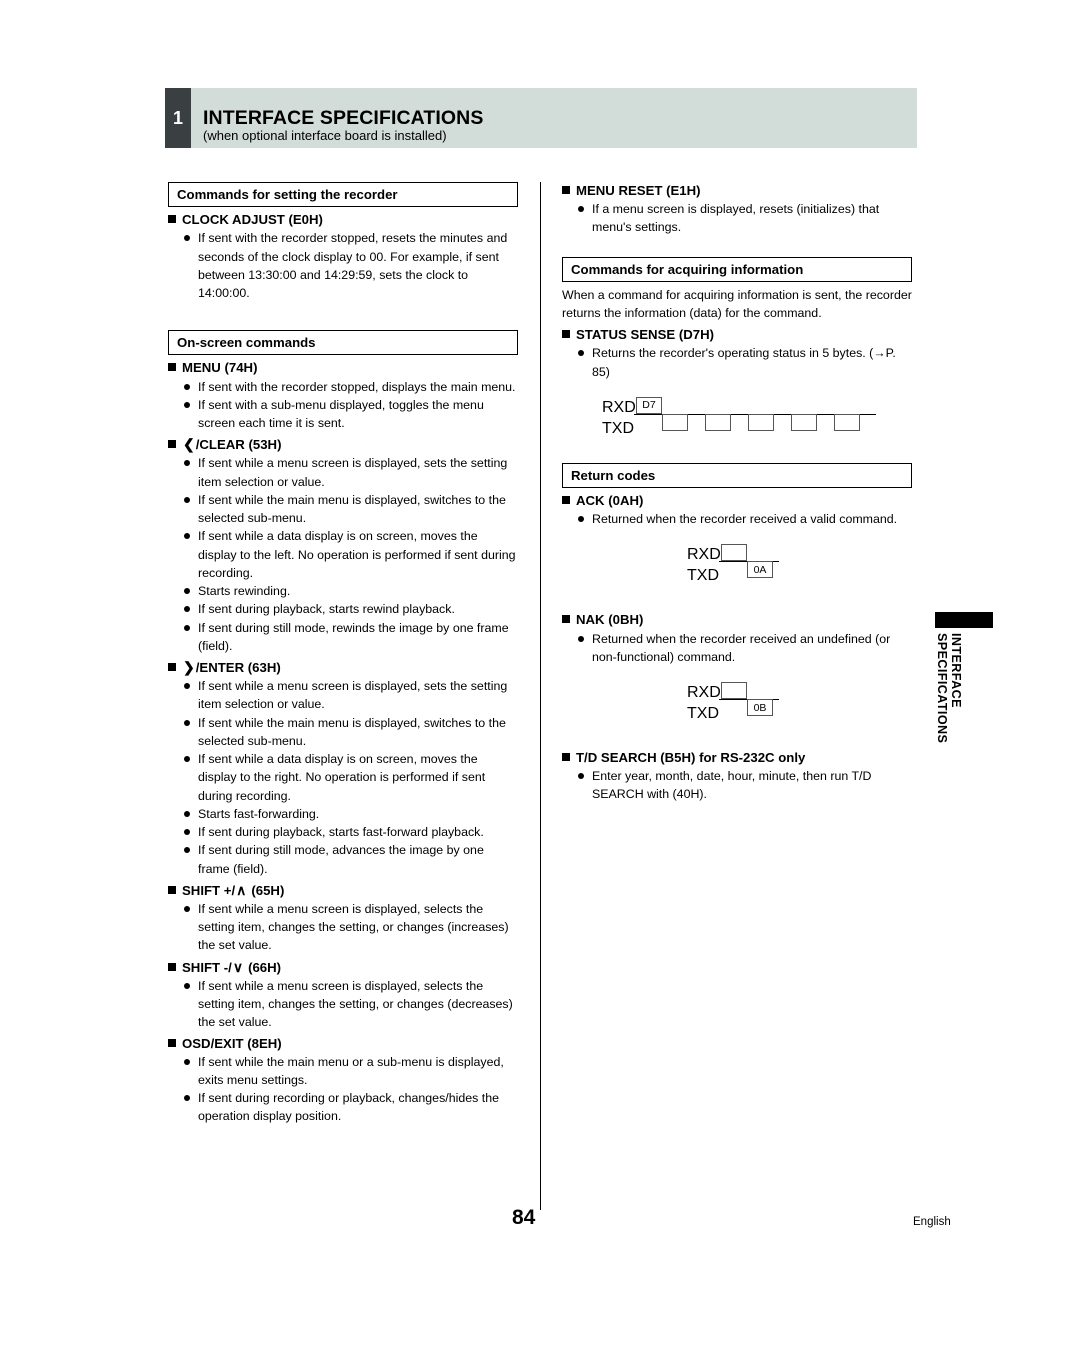 The height and width of the screenshot is (1348, 1080). I want to click on timing-box-rxd-0: D7, so click(649, 405).